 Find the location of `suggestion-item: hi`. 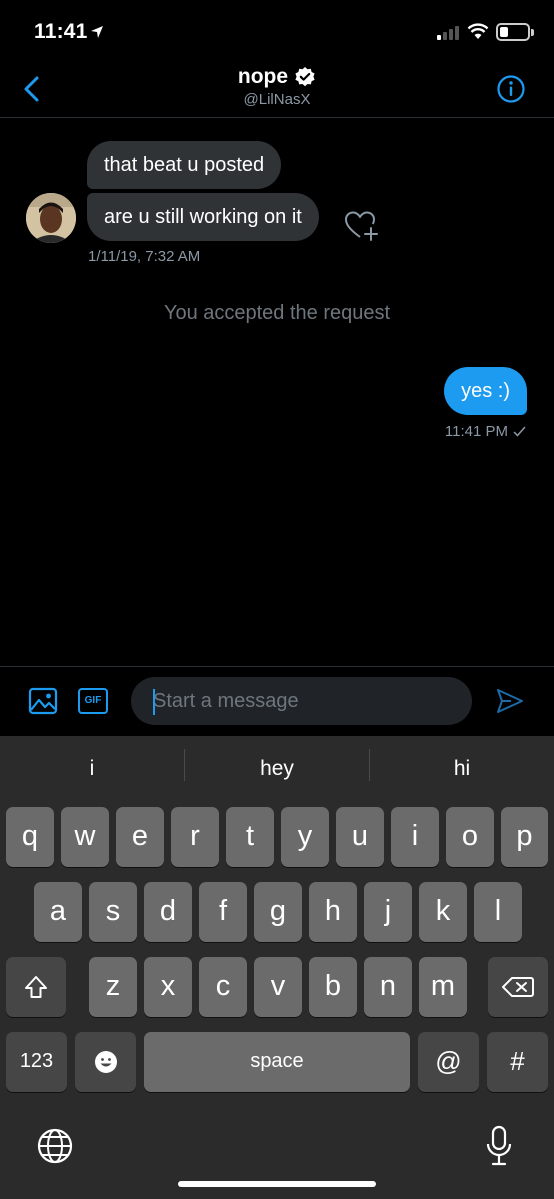

suggestion-item: hi is located at coordinates (462, 769).